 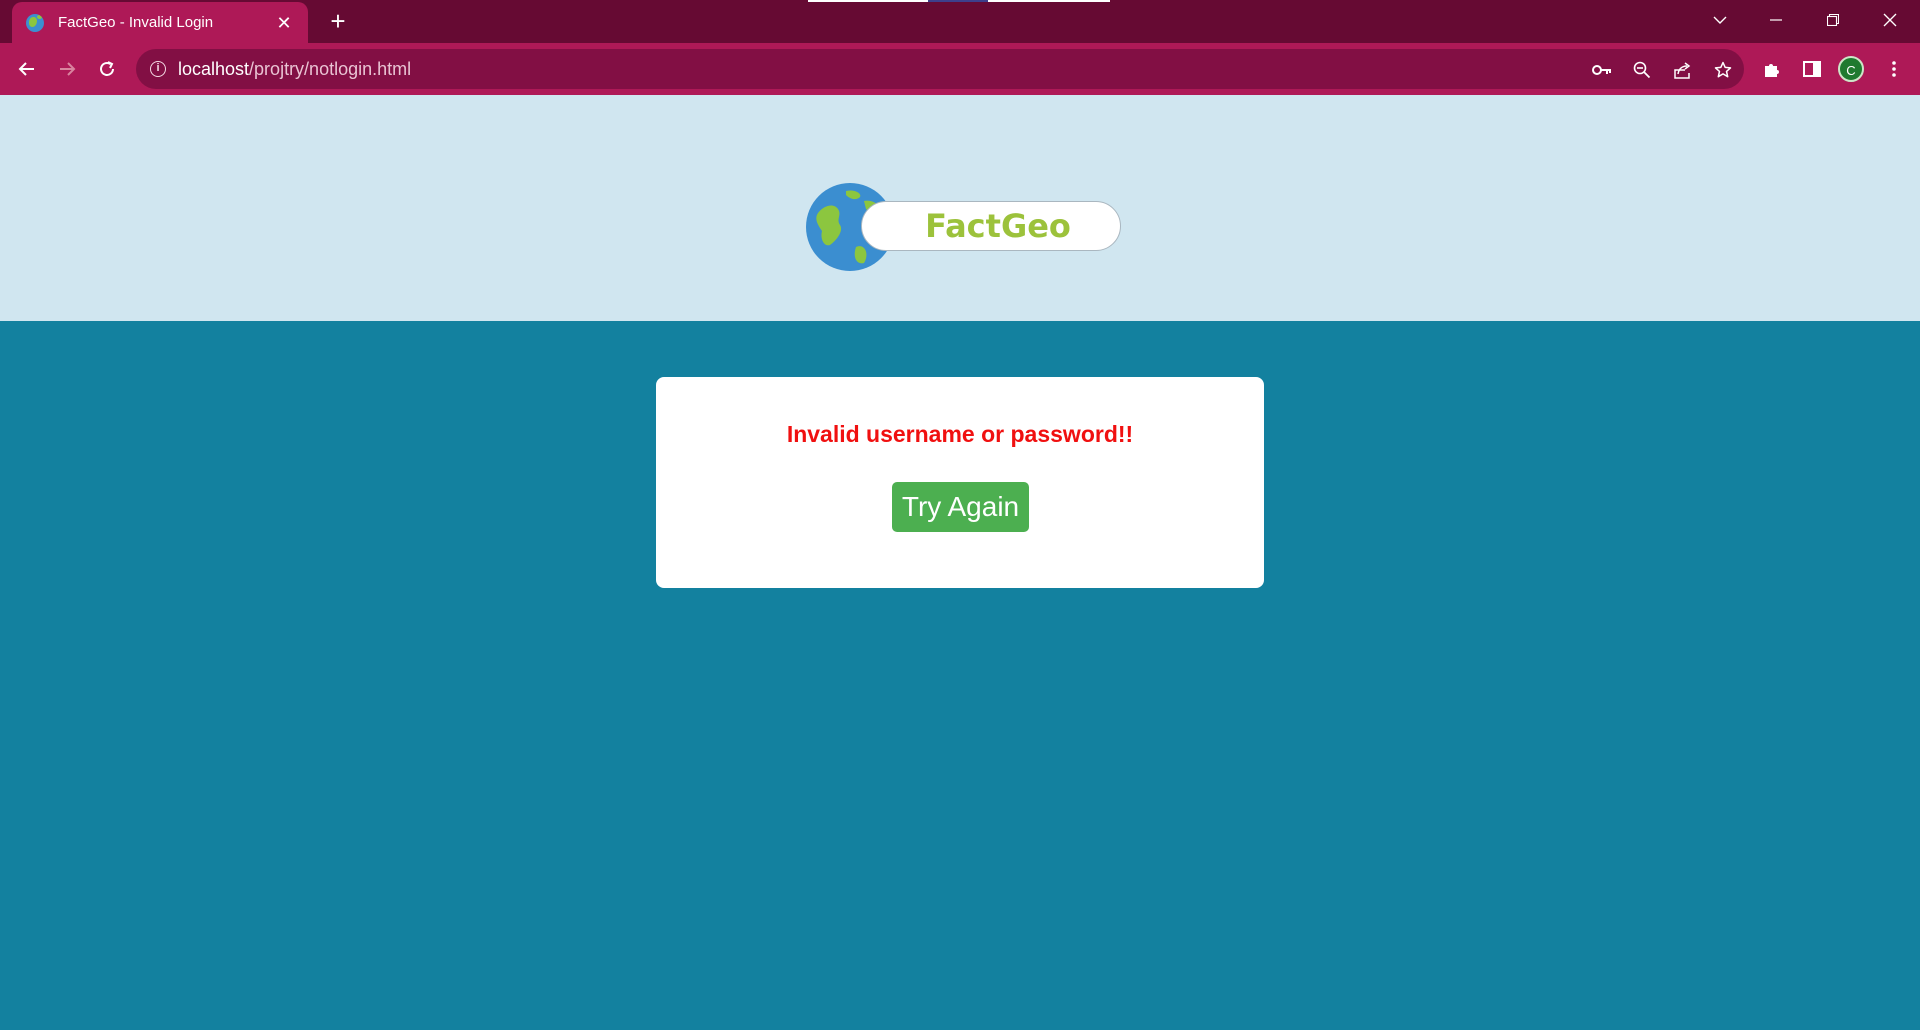 What do you see at coordinates (1776, 20) in the screenshot?
I see `minimize-icon` at bounding box center [1776, 20].